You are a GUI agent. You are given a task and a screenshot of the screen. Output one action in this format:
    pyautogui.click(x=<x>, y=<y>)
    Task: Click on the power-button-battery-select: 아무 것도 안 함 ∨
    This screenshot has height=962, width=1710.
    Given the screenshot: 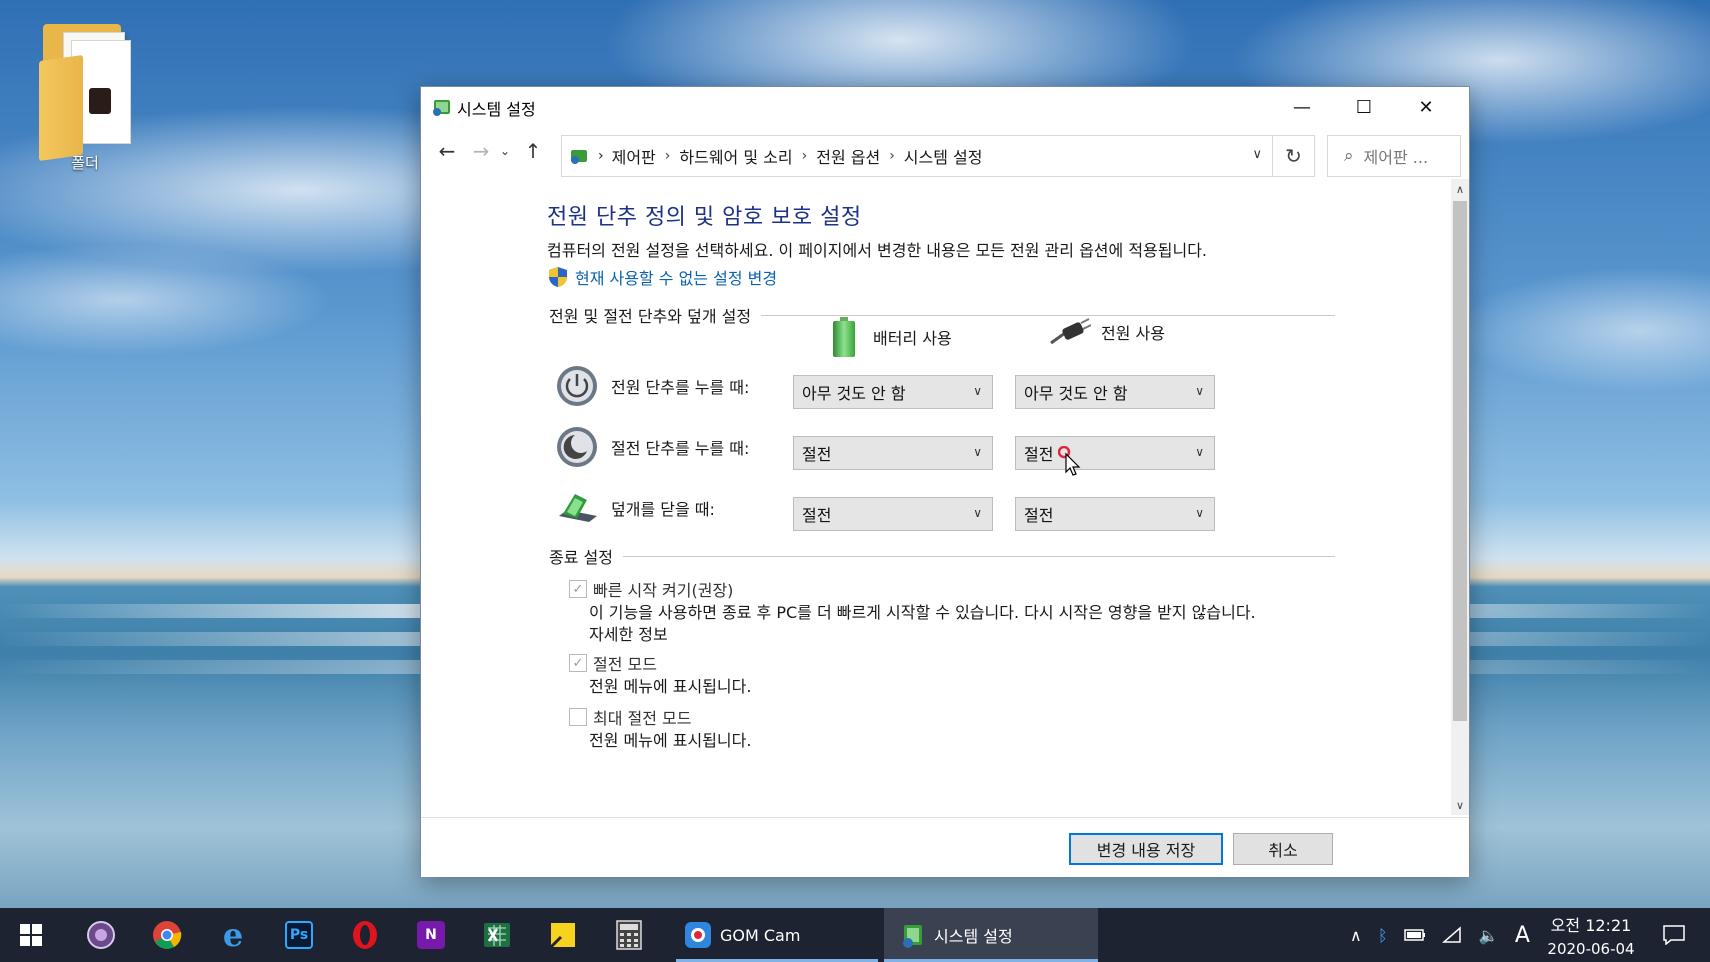 What is the action you would take?
    pyautogui.click(x=893, y=392)
    